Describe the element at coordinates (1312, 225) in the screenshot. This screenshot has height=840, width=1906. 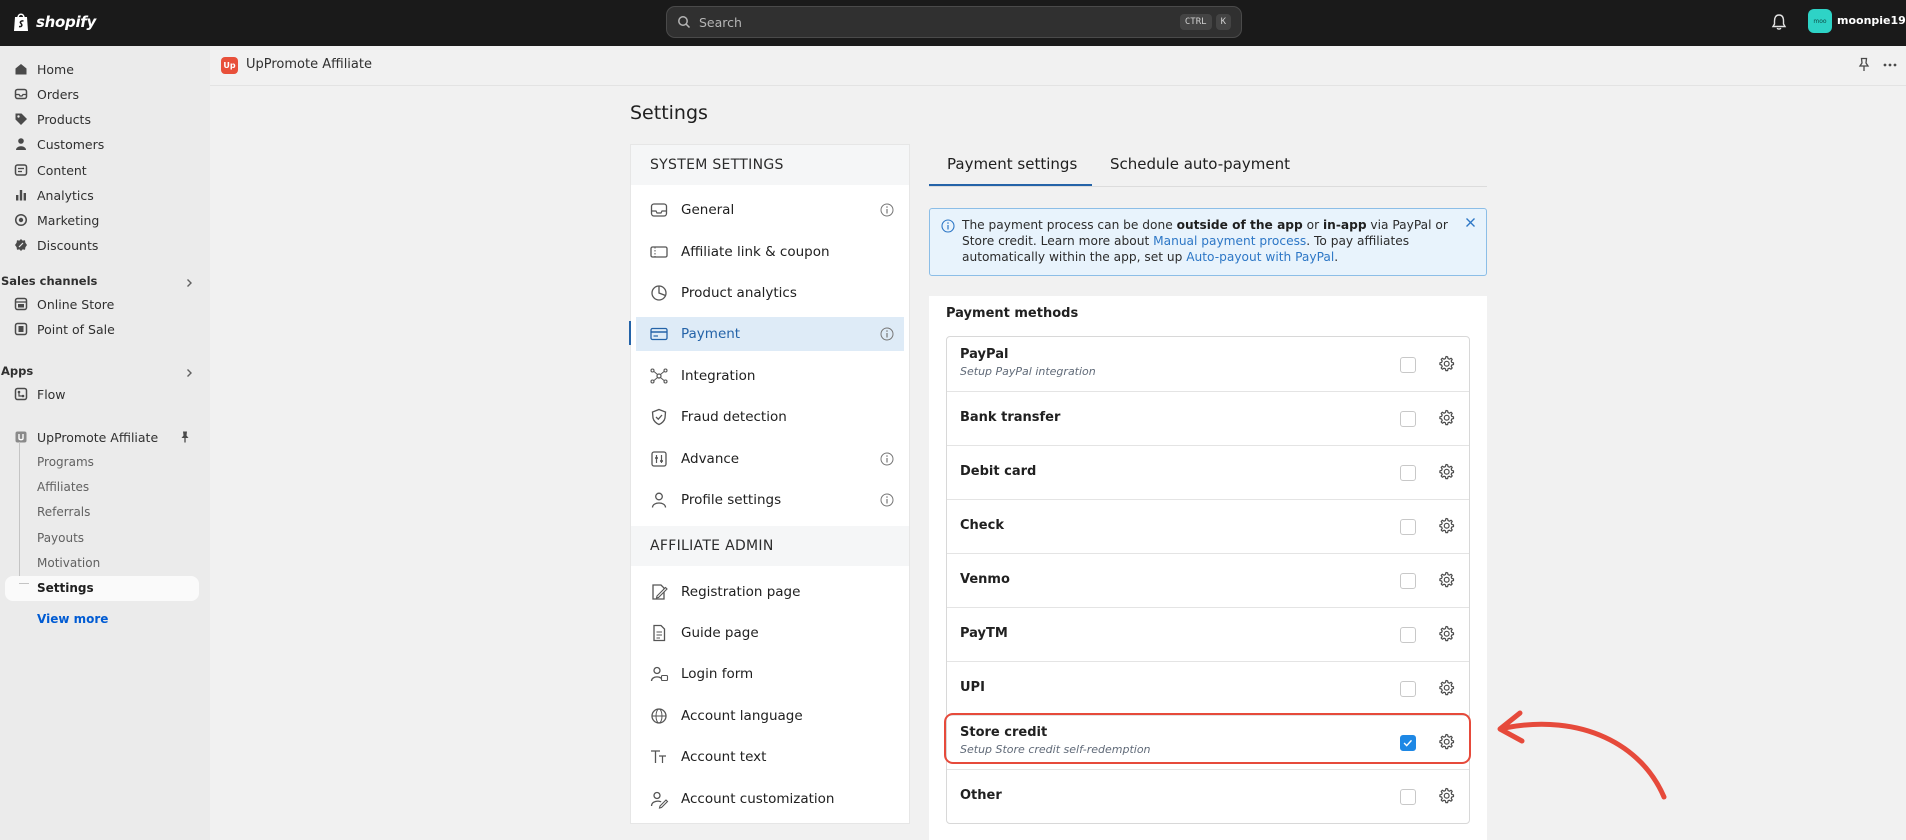
I see `banner-text: or` at that location.